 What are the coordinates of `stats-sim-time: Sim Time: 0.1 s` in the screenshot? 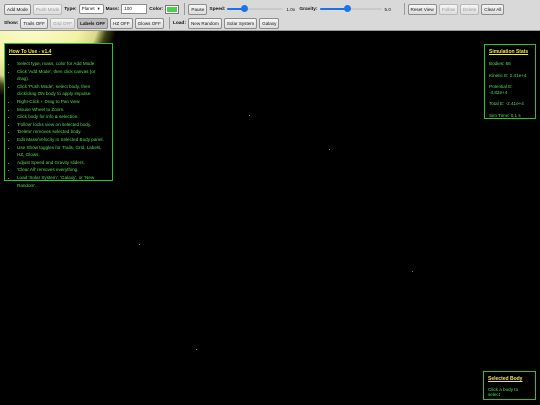 It's located at (505, 115).